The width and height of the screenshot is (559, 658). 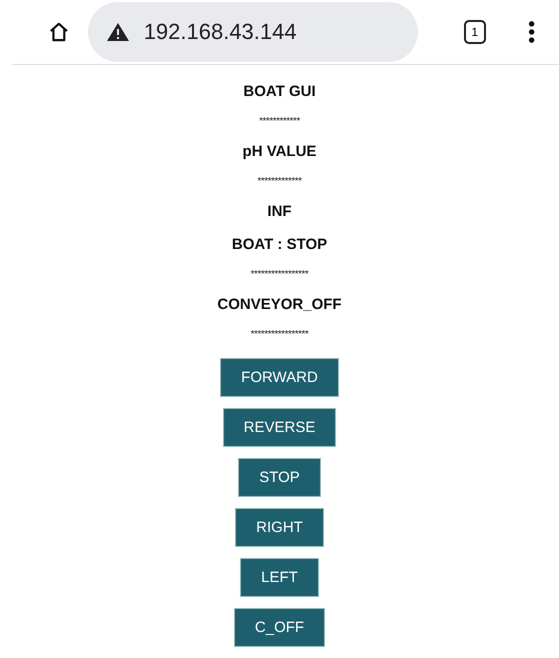 I want to click on warning-icon, so click(x=118, y=32).